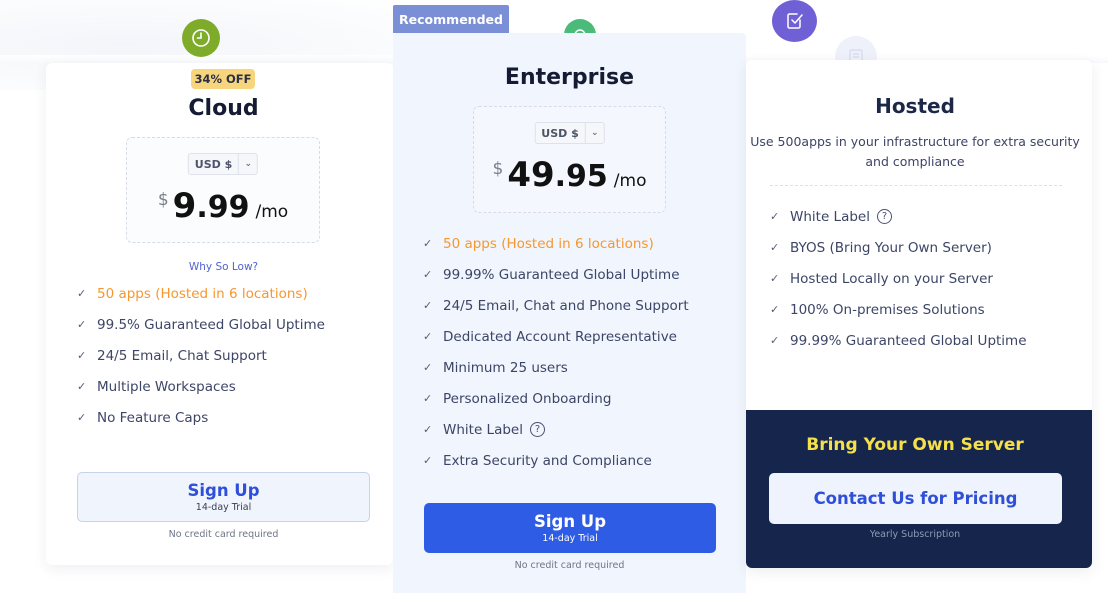 This screenshot has height=593, width=1108. I want to click on enterprise-plan-title: Enterprise, so click(569, 77).